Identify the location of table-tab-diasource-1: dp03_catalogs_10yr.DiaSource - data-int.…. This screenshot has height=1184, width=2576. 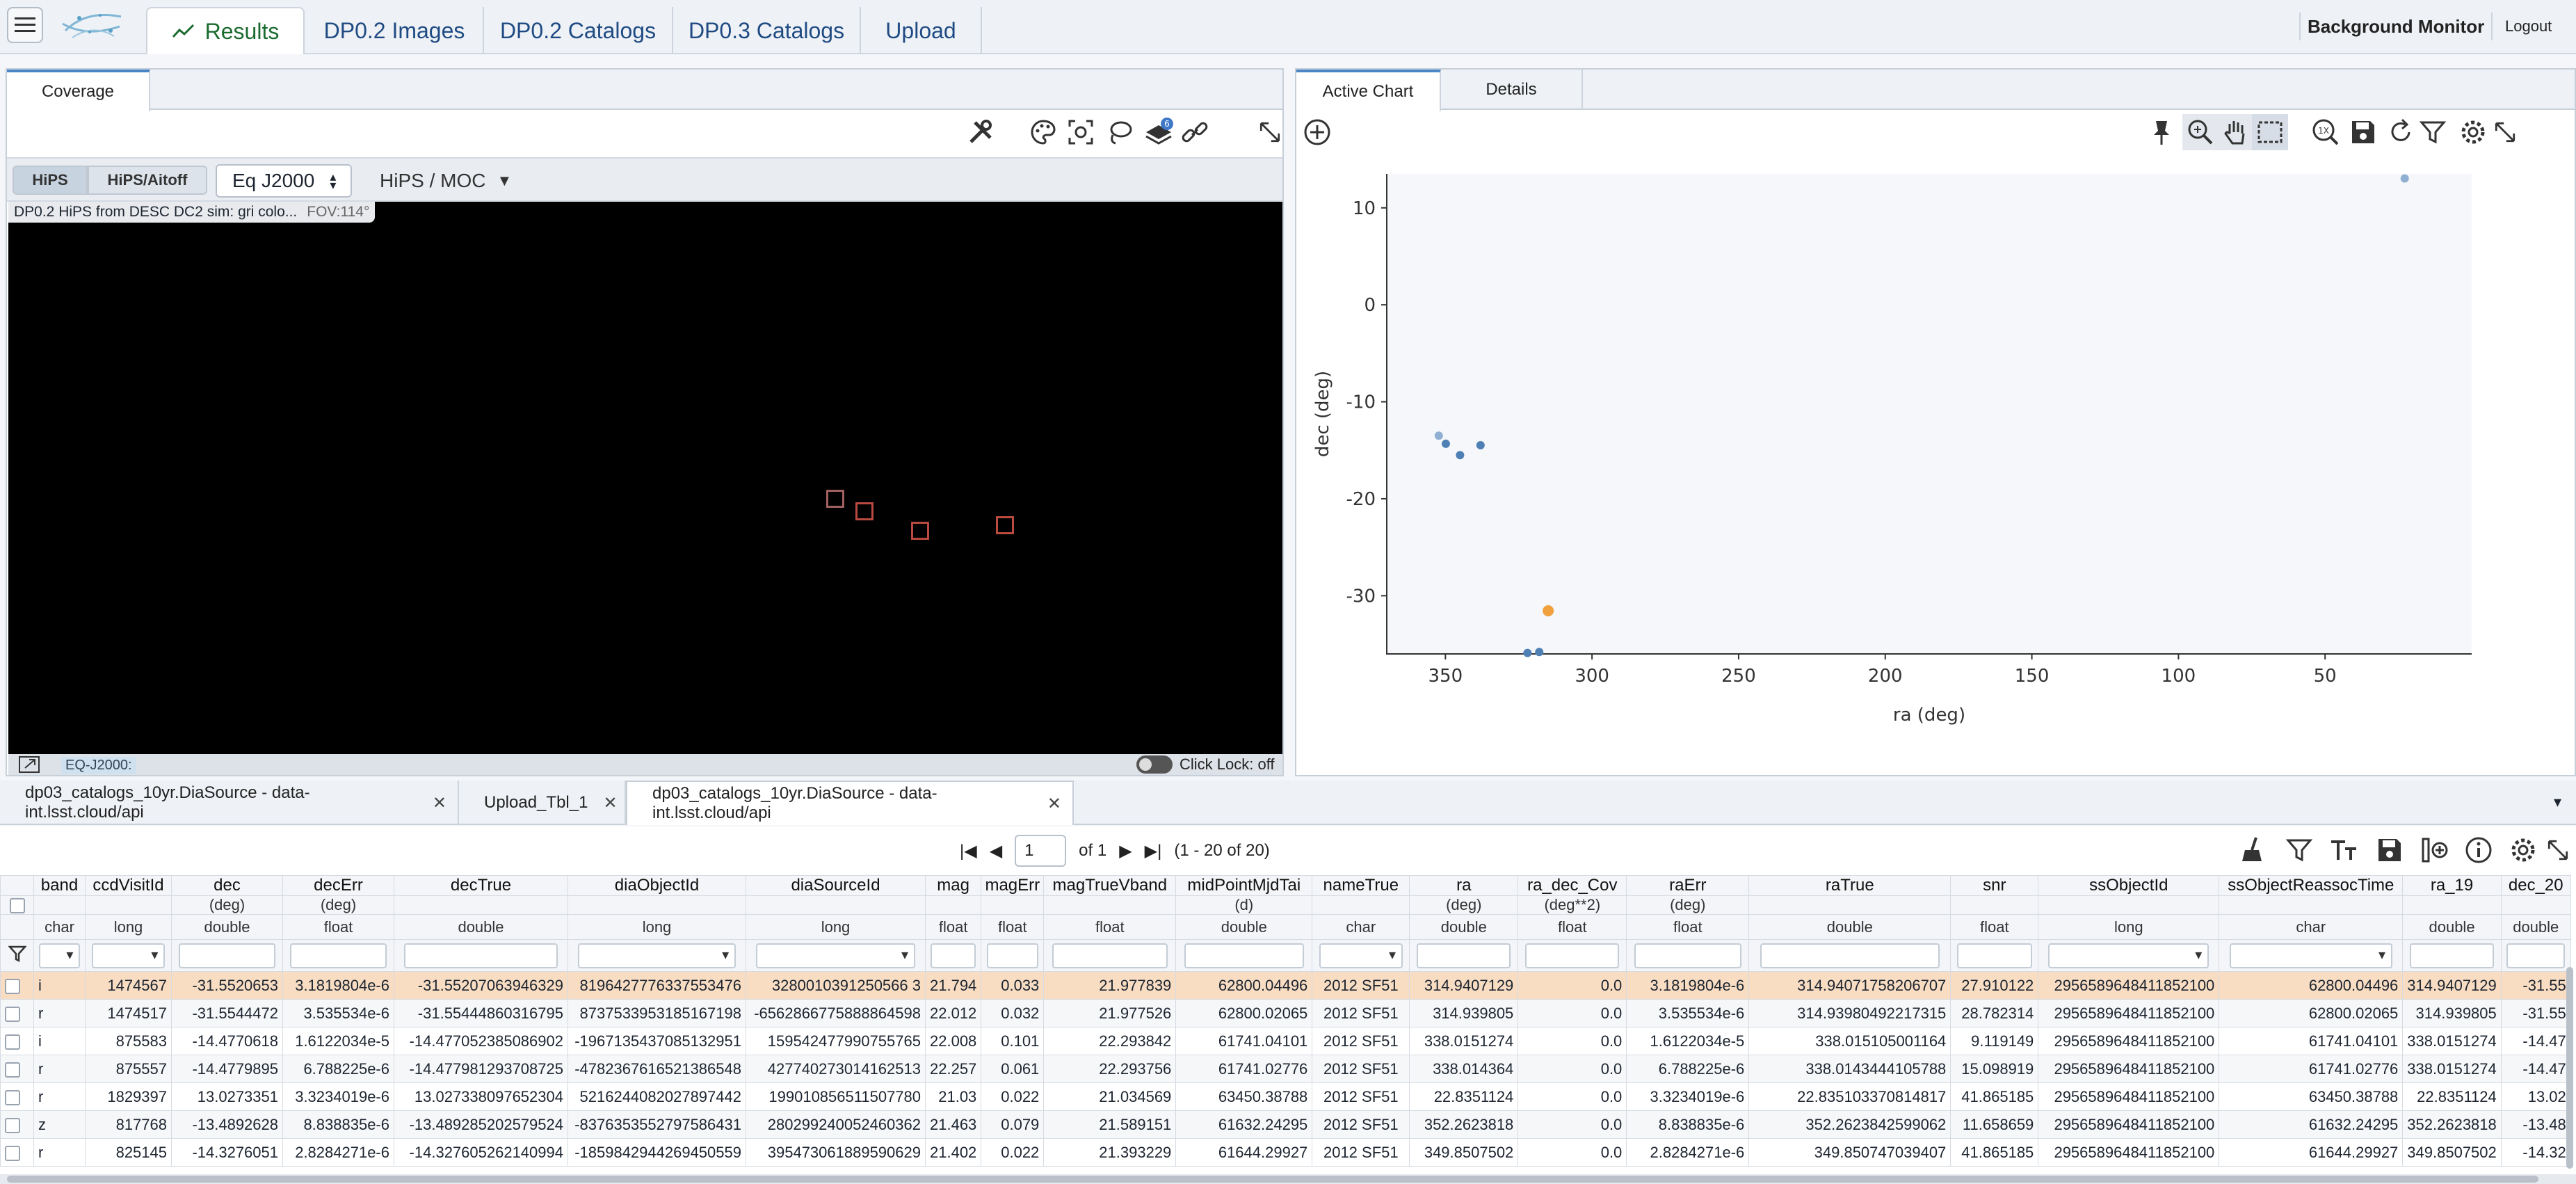
(230, 803).